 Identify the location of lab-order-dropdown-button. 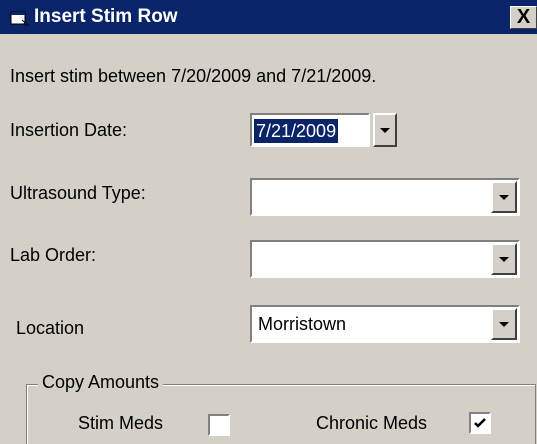
(504, 259).